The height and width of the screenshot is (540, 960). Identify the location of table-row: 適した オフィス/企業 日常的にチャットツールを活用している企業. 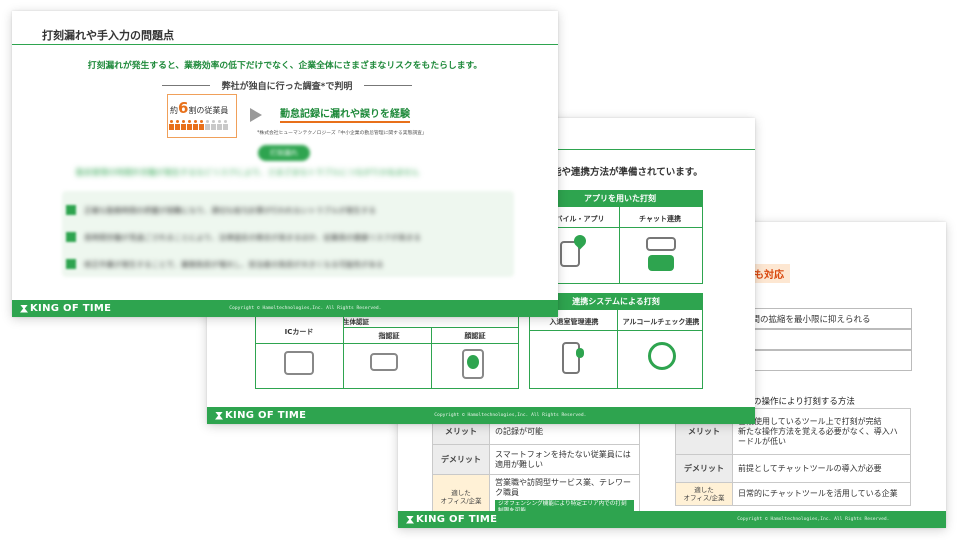
(793, 494).